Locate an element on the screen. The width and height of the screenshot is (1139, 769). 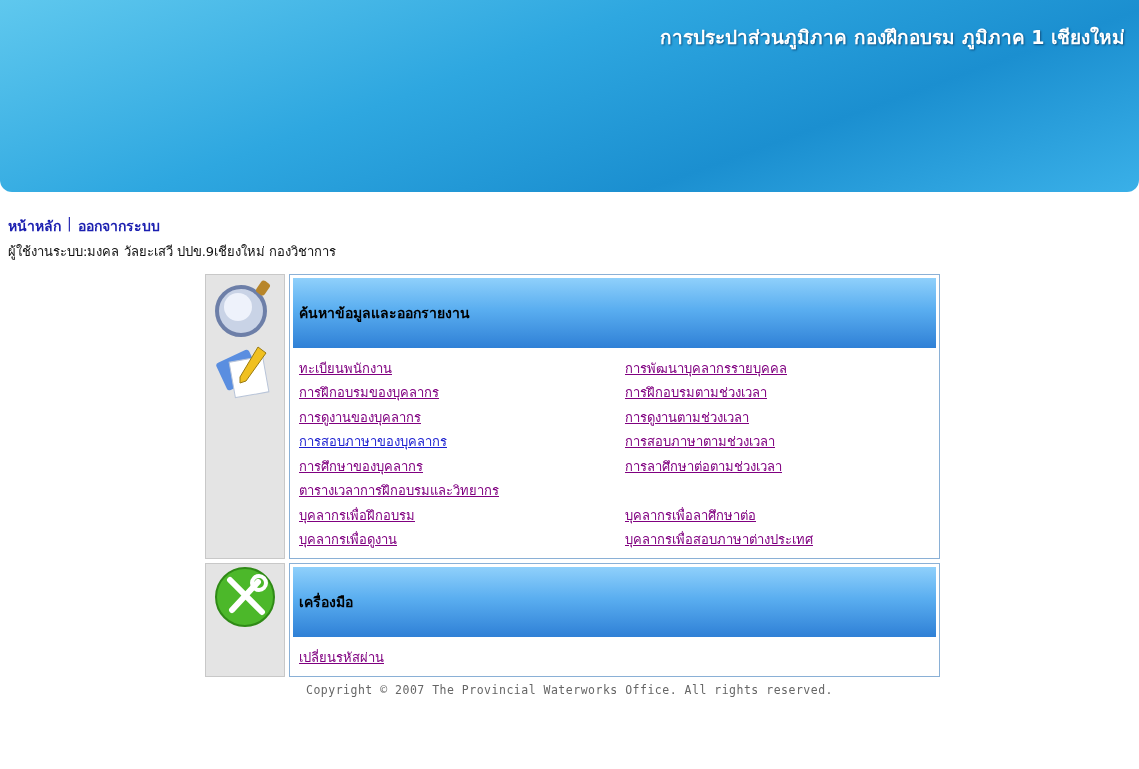
menu-link: บุคลากรเพื่อลาศึกษาต่อ is located at coordinates (690, 515).